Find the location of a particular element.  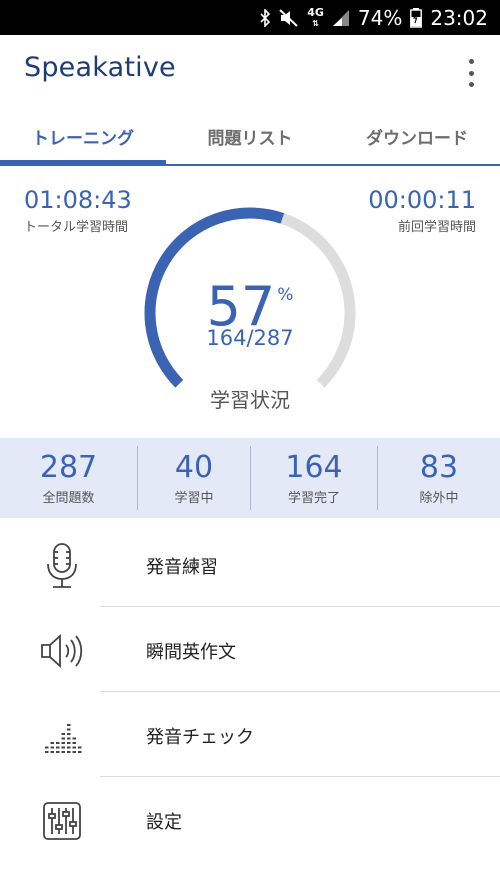

stat-total-label: 全問題数 is located at coordinates (68, 498).